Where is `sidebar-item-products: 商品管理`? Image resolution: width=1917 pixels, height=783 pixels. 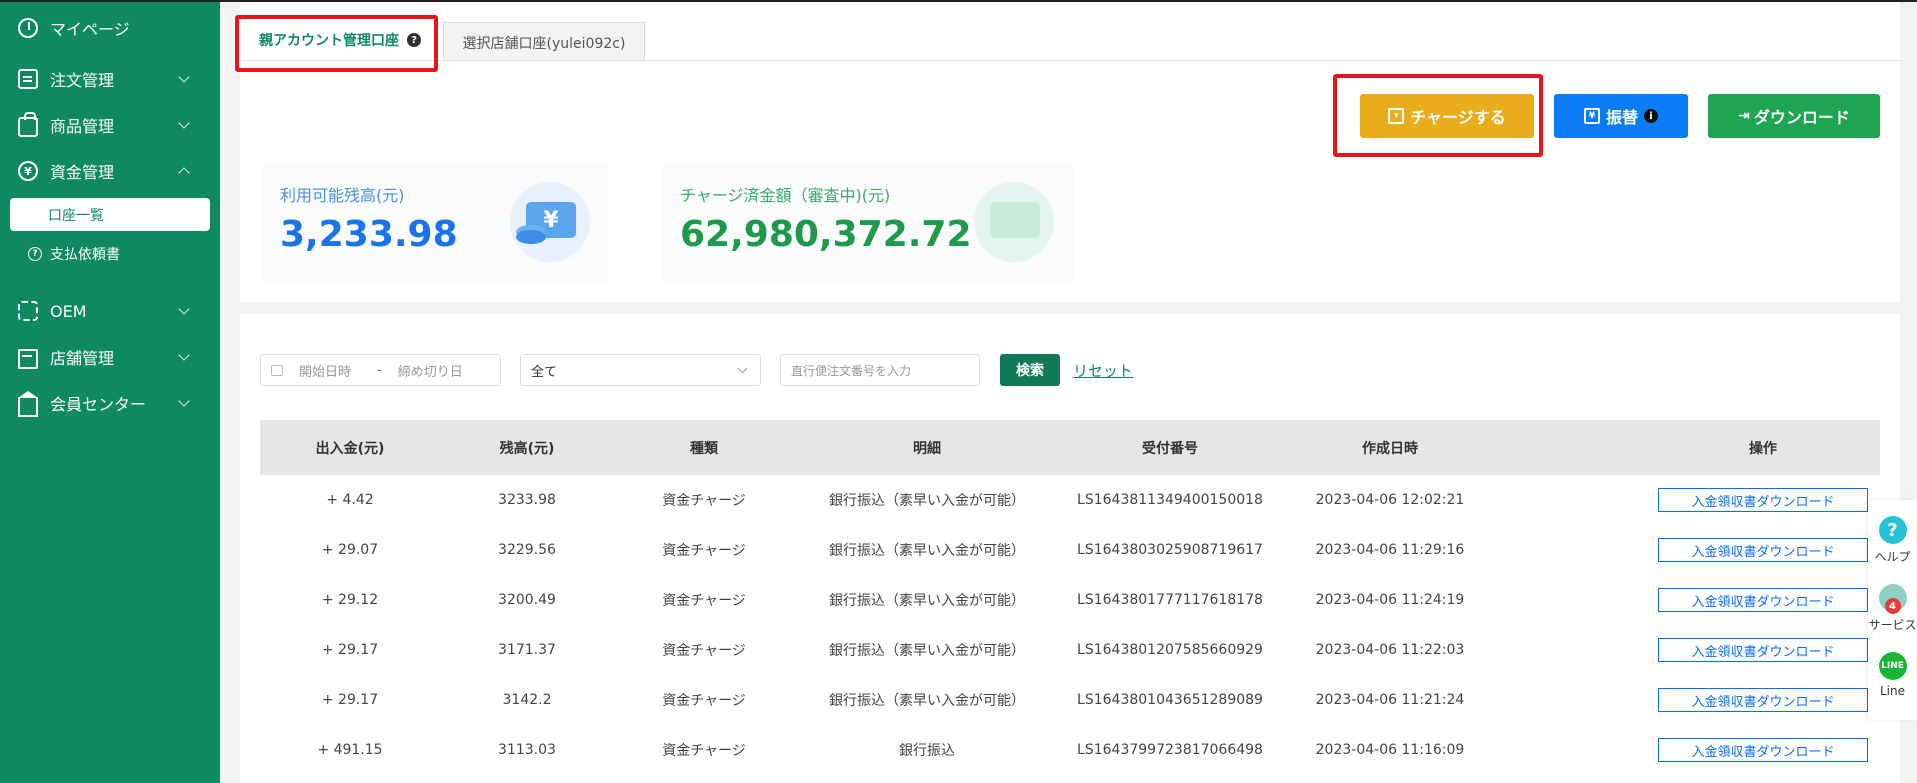
sidebar-item-products: 商品管理 is located at coordinates (110, 125).